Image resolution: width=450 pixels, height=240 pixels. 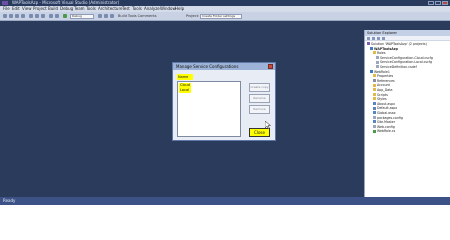 I want to click on close-window-button, so click(x=445, y=3).